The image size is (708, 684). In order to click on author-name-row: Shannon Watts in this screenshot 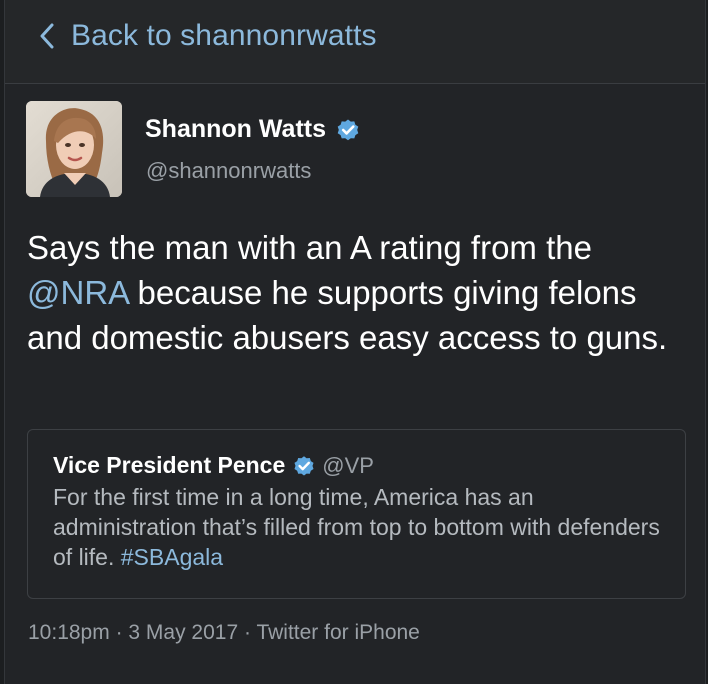, I will do `click(253, 129)`.